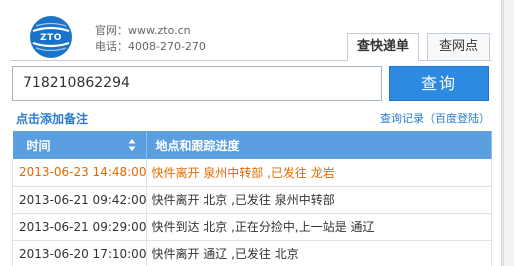 This screenshot has height=266, width=514. What do you see at coordinates (439, 83) in the screenshot?
I see `query-button: 查询` at bounding box center [439, 83].